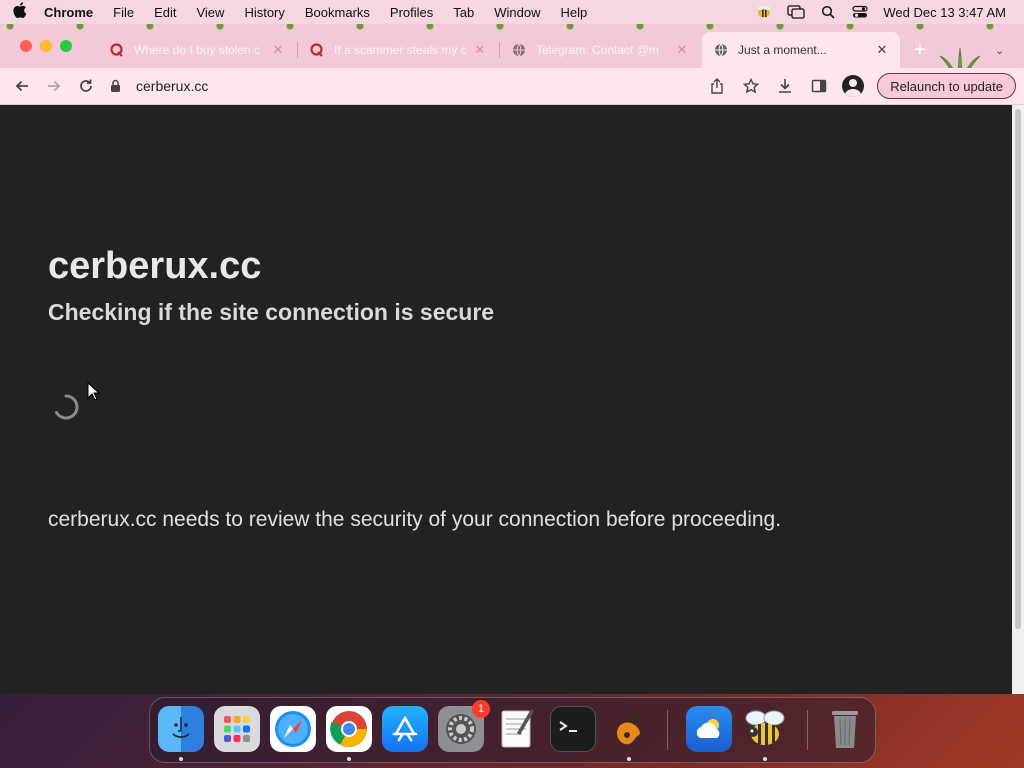 The height and width of the screenshot is (768, 1024). Describe the element at coordinates (709, 729) in the screenshot. I see `weather-icon` at that location.